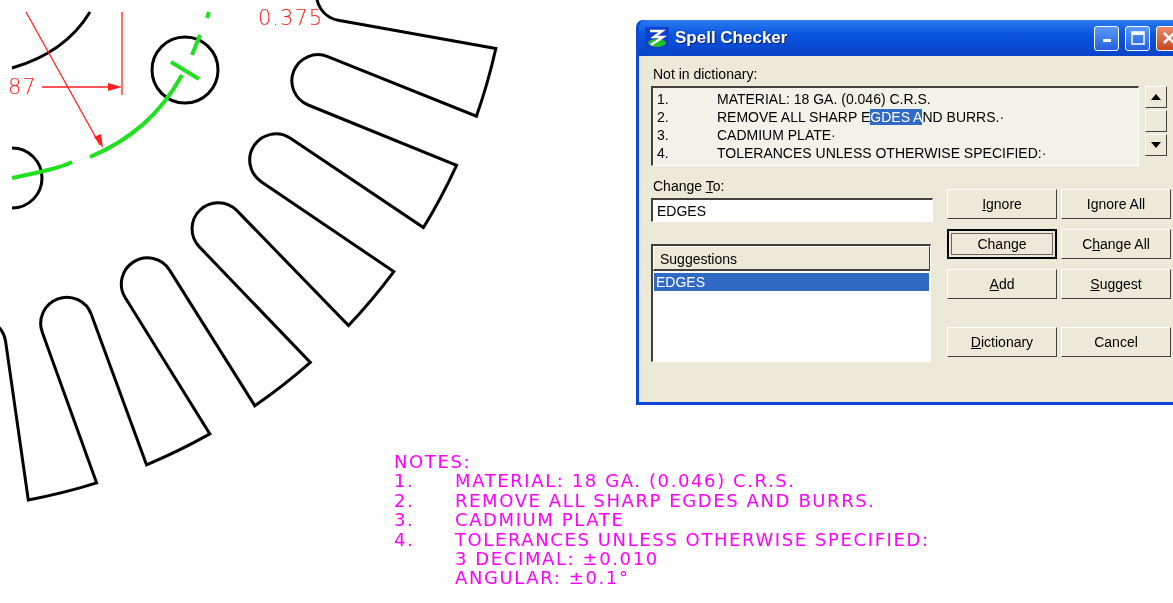 This screenshot has width=1173, height=603. Describe the element at coordinates (747, 135) in the screenshot. I see `text-line: 3. CADMIUM PLATE·` at that location.